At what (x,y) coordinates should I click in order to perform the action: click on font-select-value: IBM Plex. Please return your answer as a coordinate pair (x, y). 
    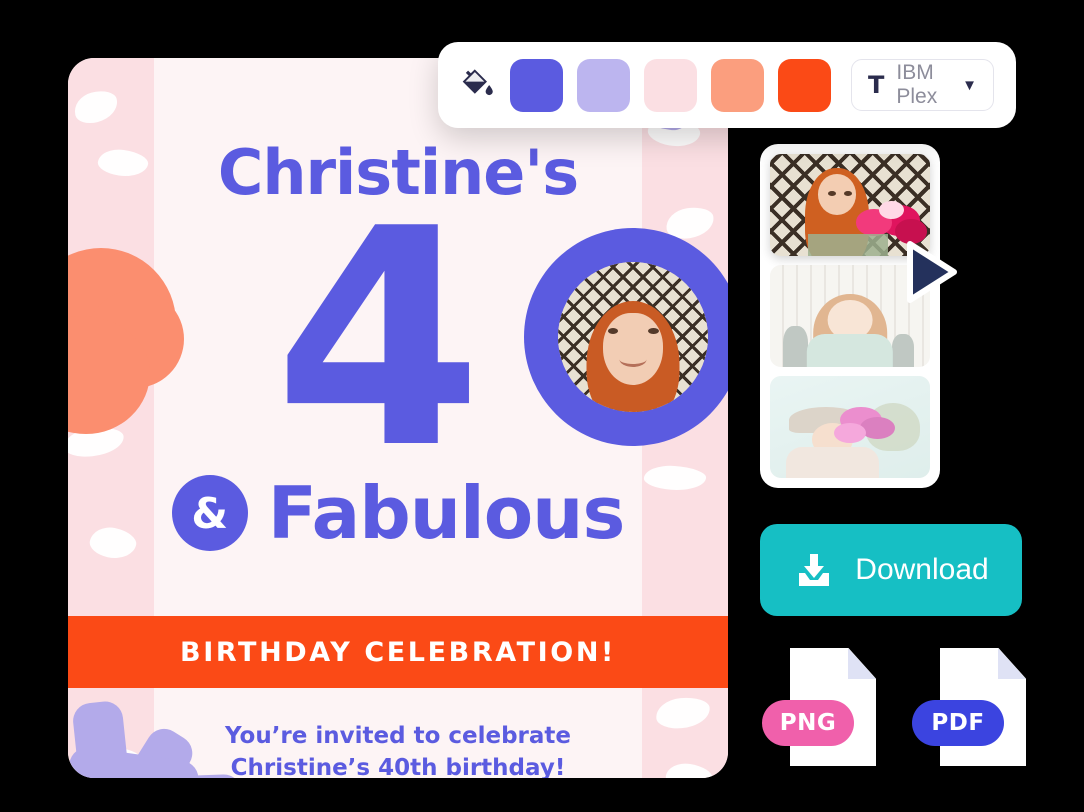
    Looking at the image, I should click on (917, 84).